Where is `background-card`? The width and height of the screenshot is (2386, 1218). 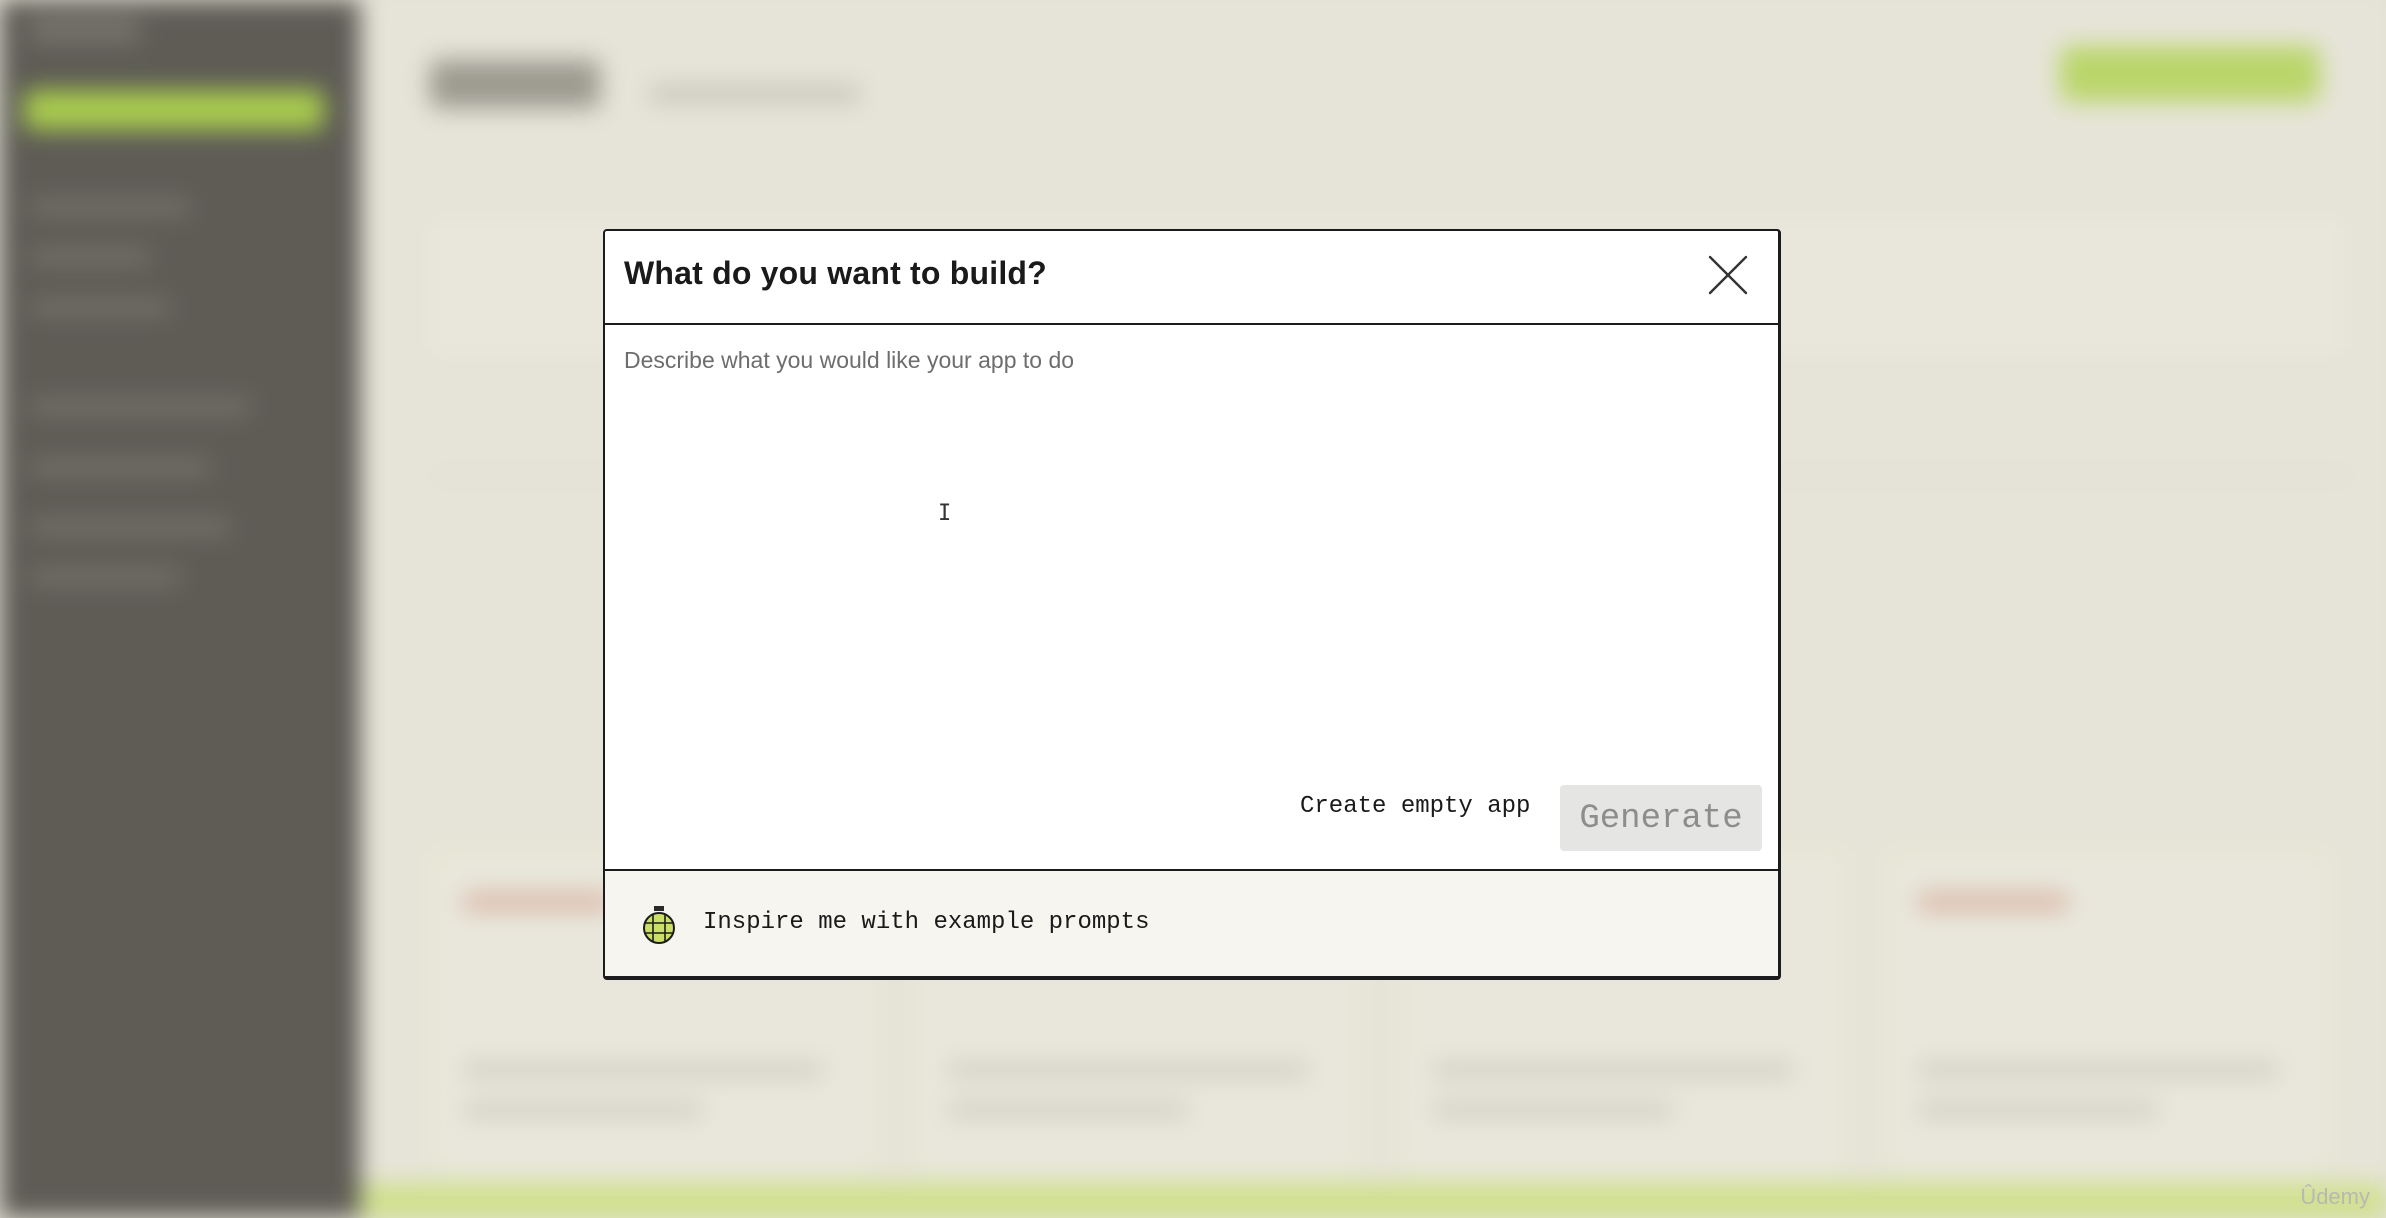 background-card is located at coordinates (2108, 1013).